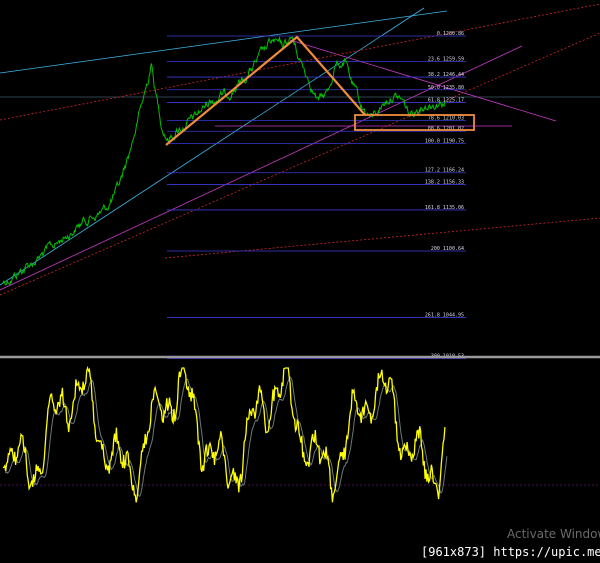  What do you see at coordinates (265, 90) in the screenshot?
I see `harmonic-pattern-legs` at bounding box center [265, 90].